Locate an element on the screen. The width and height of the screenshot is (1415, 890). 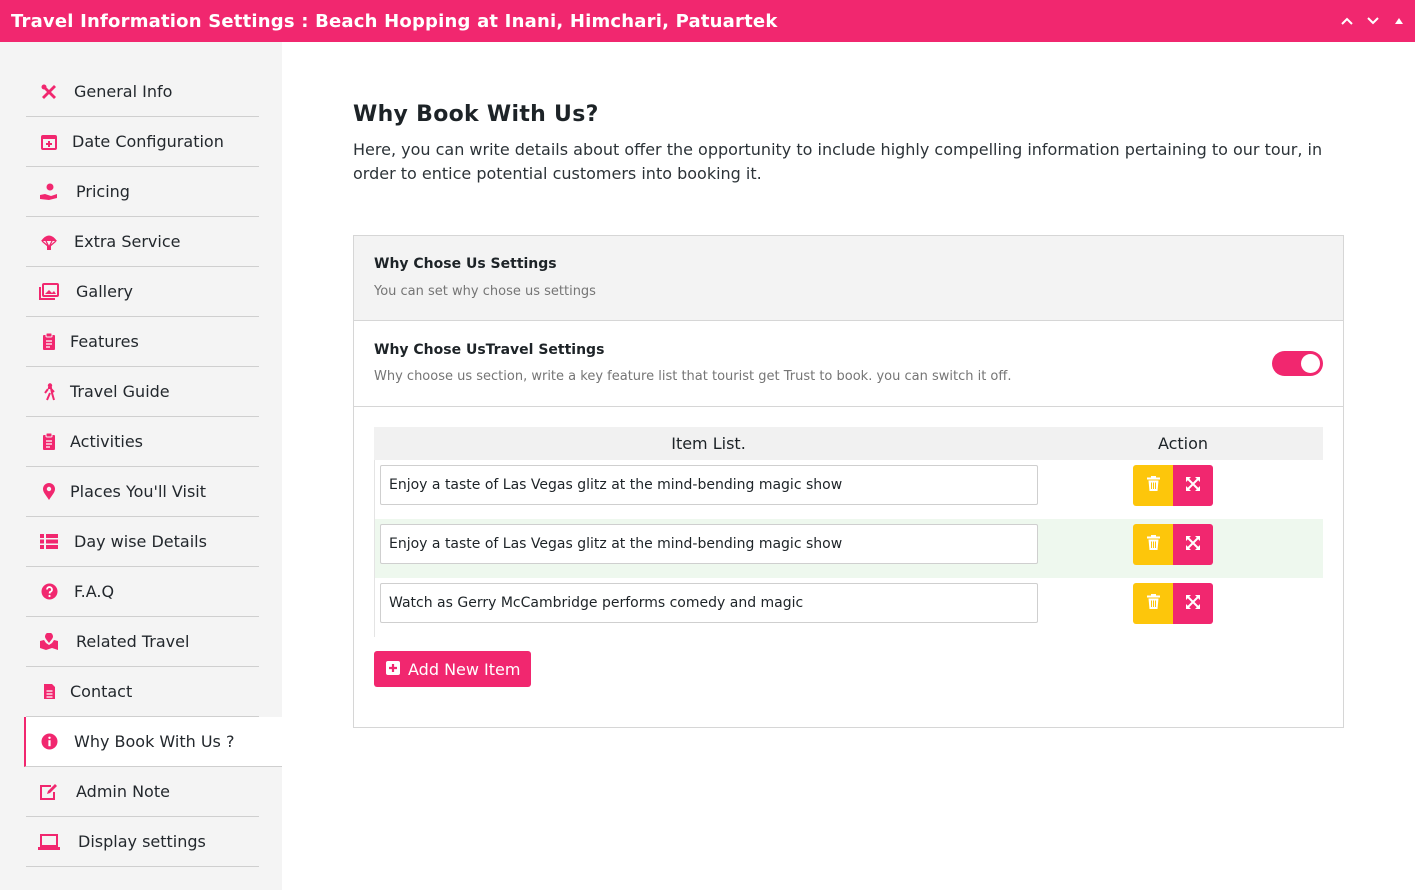
sidebar-item-admin-note: Admin Note is located at coordinates (142, 792).